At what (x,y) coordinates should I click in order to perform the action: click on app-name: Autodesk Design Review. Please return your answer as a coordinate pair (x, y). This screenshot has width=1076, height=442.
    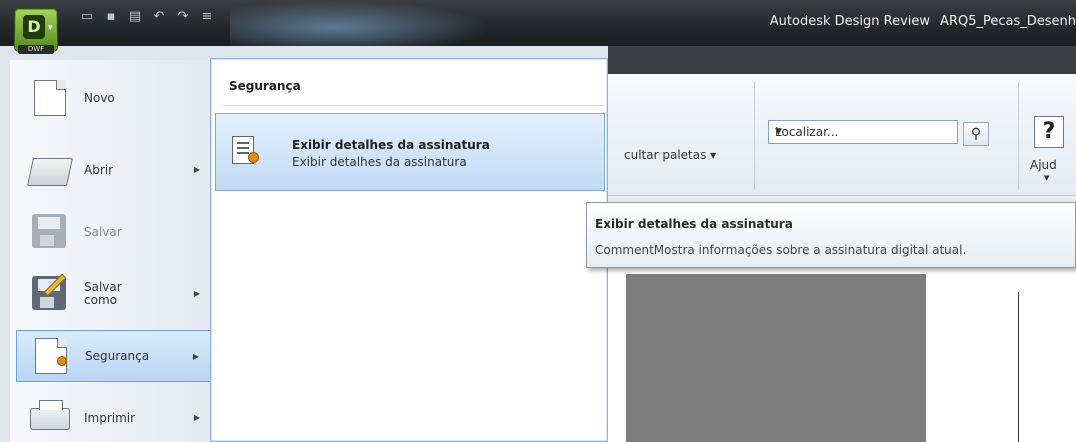
    Looking at the image, I should click on (850, 21).